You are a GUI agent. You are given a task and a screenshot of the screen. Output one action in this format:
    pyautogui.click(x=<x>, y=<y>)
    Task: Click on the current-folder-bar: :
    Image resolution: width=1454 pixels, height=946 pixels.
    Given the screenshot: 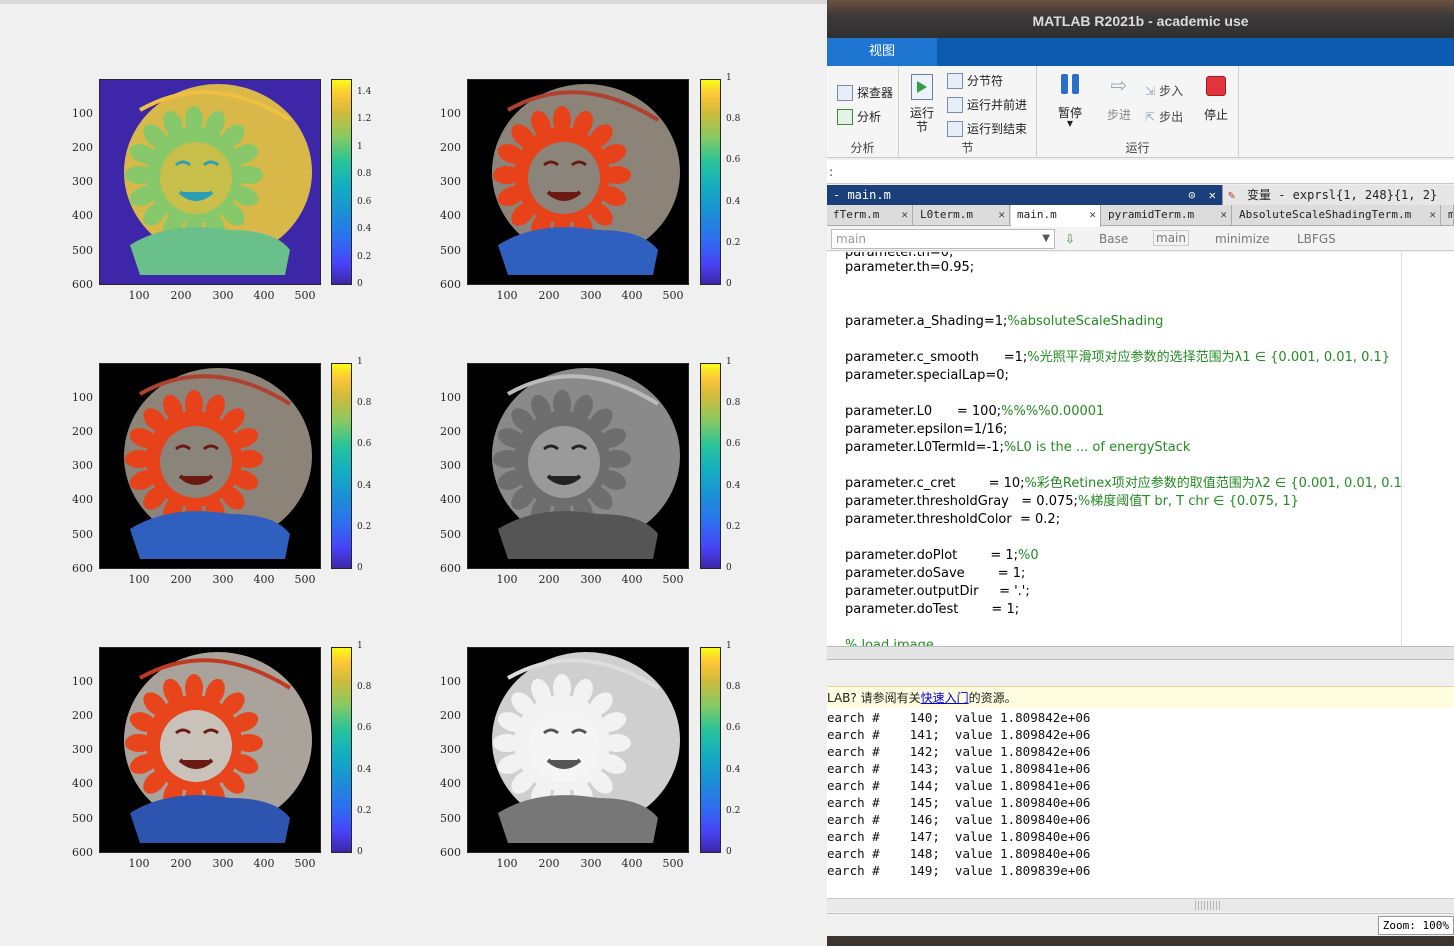 What is the action you would take?
    pyautogui.click(x=1140, y=172)
    